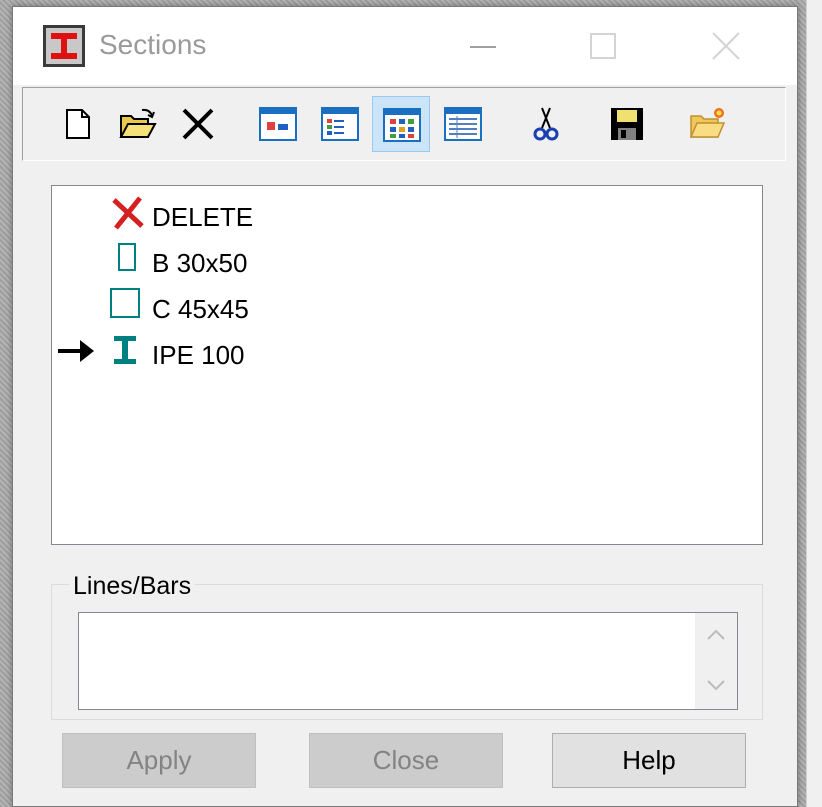 Image resolution: width=822 pixels, height=807 pixels. Describe the element at coordinates (716, 661) in the screenshot. I see `lines-bars-scrollbar` at that location.